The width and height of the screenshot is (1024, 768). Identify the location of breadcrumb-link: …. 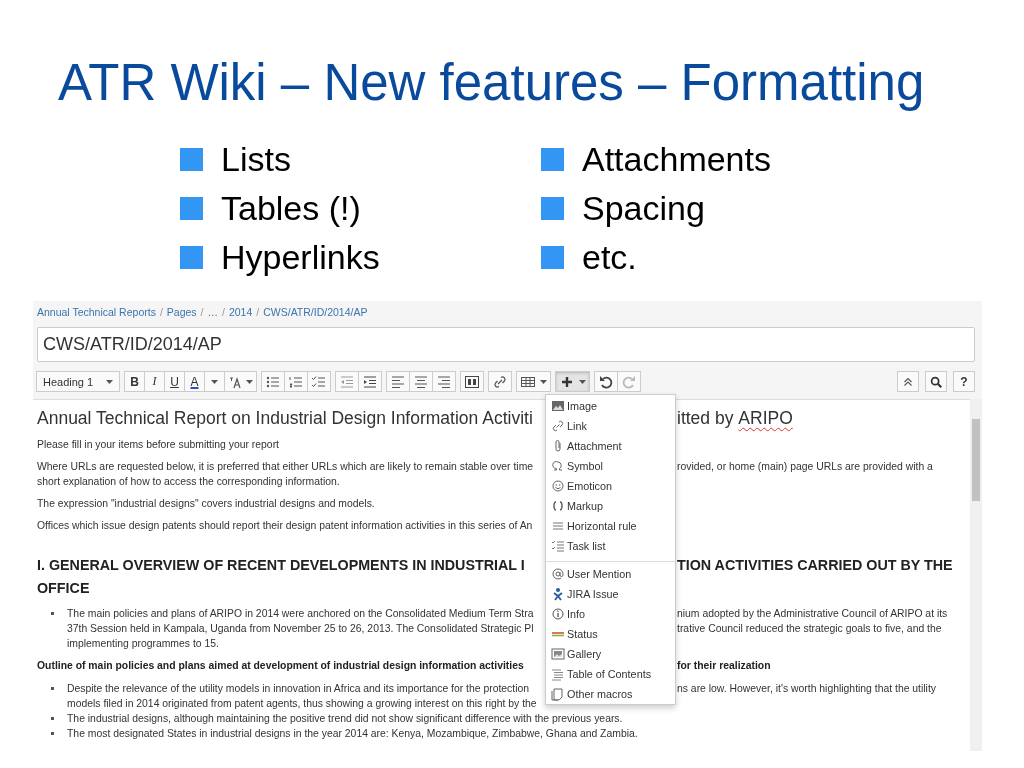
(212, 313).